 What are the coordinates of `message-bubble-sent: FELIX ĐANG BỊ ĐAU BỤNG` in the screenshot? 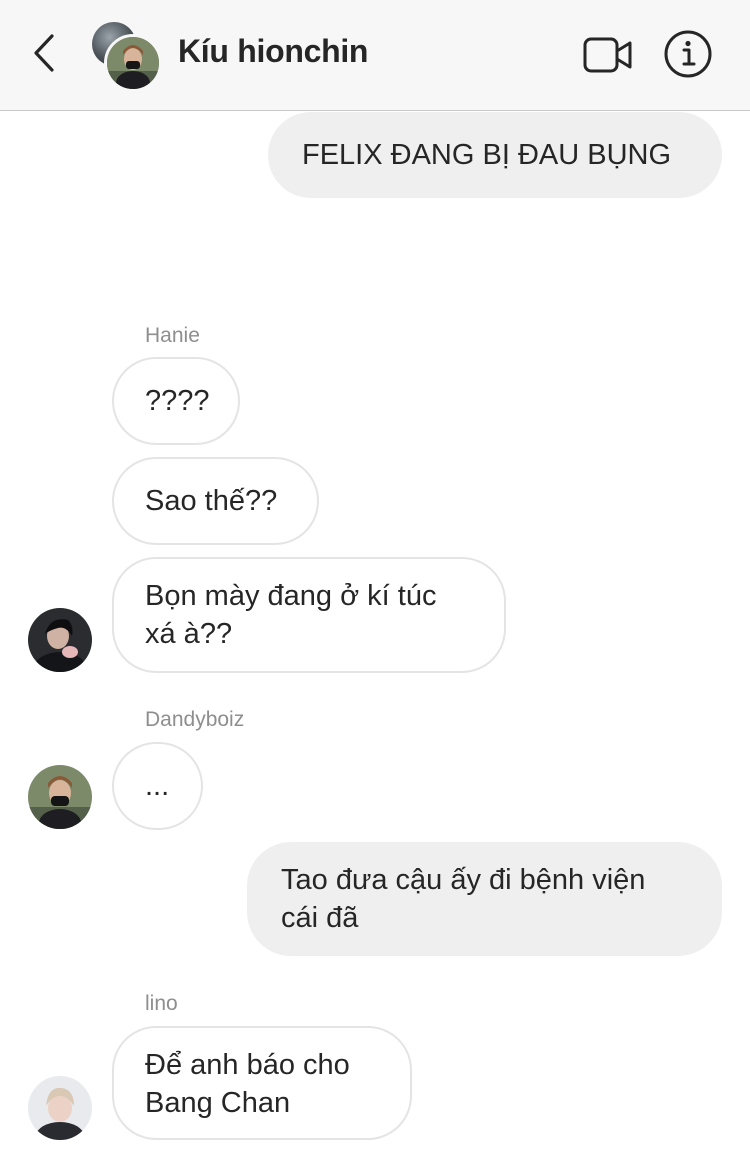 It's located at (495, 155).